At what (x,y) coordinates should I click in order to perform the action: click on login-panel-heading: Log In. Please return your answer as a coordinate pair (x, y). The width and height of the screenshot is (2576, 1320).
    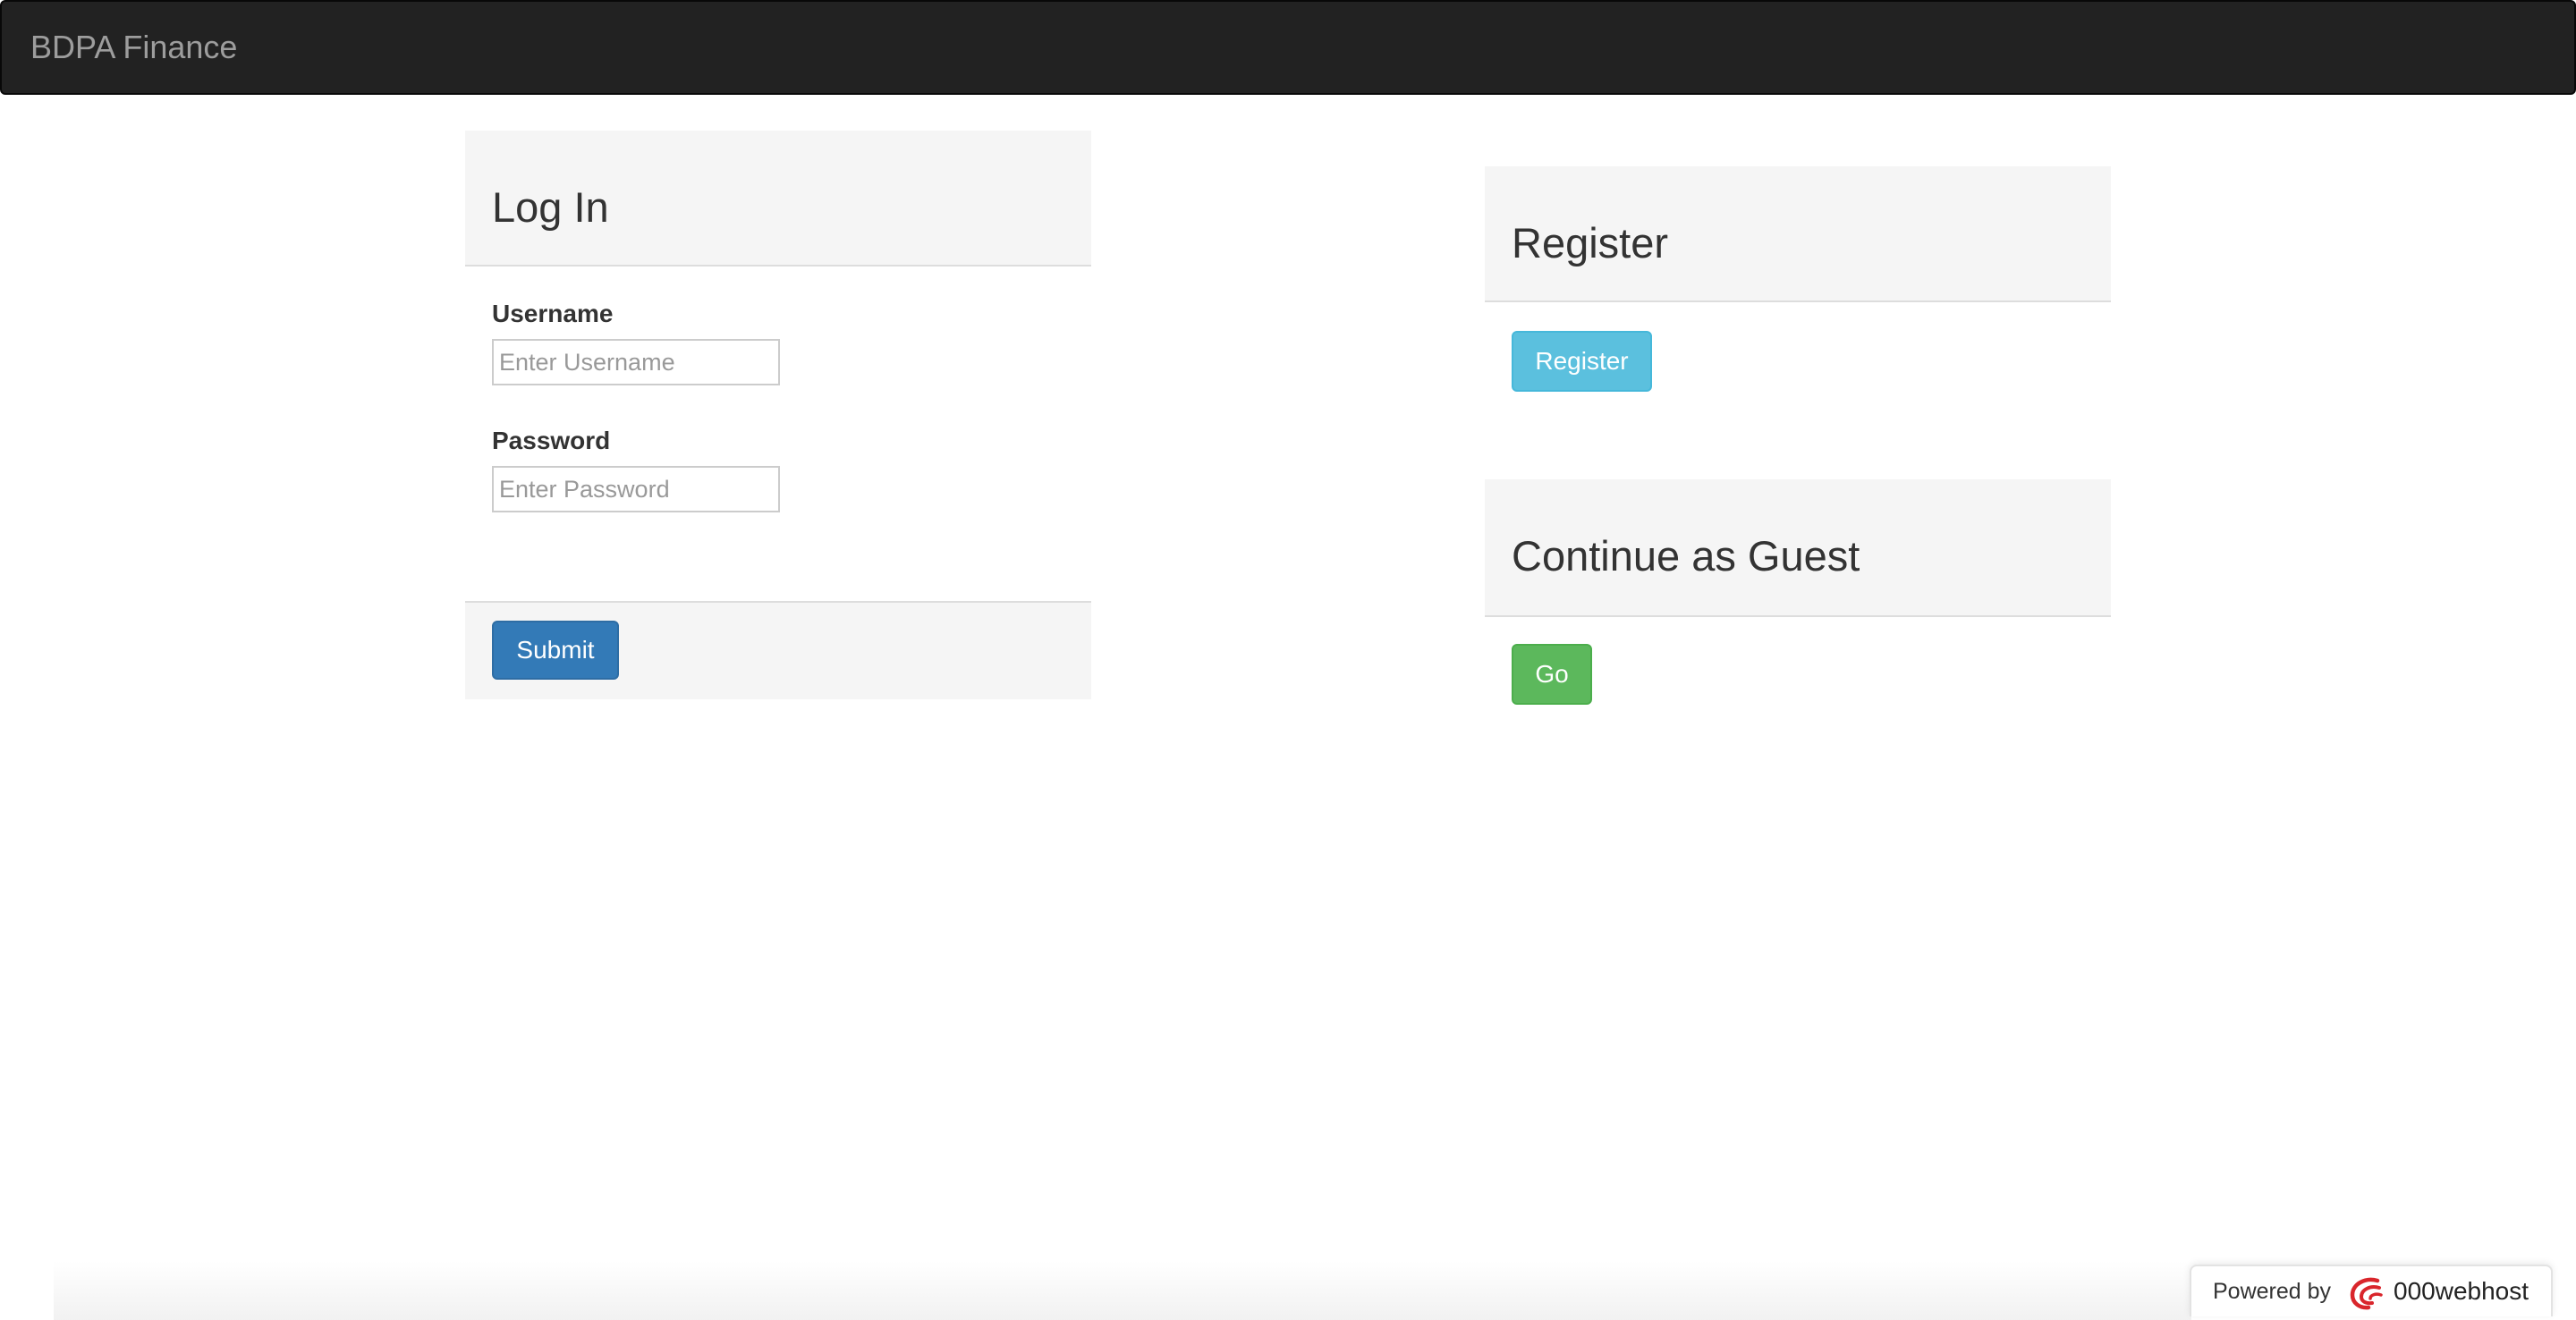
    Looking at the image, I should click on (778, 199).